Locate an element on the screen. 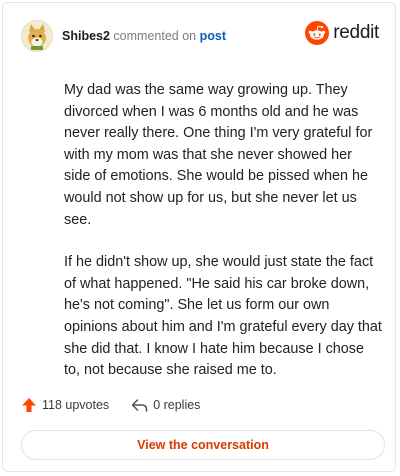  comment-meta: Shibes2 commented on post is located at coordinates (144, 36).